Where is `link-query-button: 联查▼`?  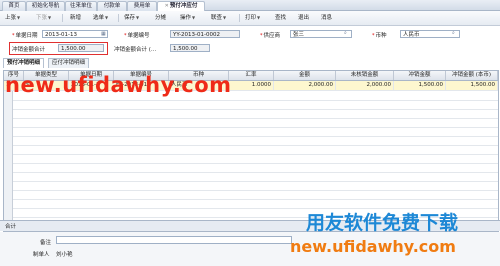 link-query-button: 联查▼ is located at coordinates (218, 18).